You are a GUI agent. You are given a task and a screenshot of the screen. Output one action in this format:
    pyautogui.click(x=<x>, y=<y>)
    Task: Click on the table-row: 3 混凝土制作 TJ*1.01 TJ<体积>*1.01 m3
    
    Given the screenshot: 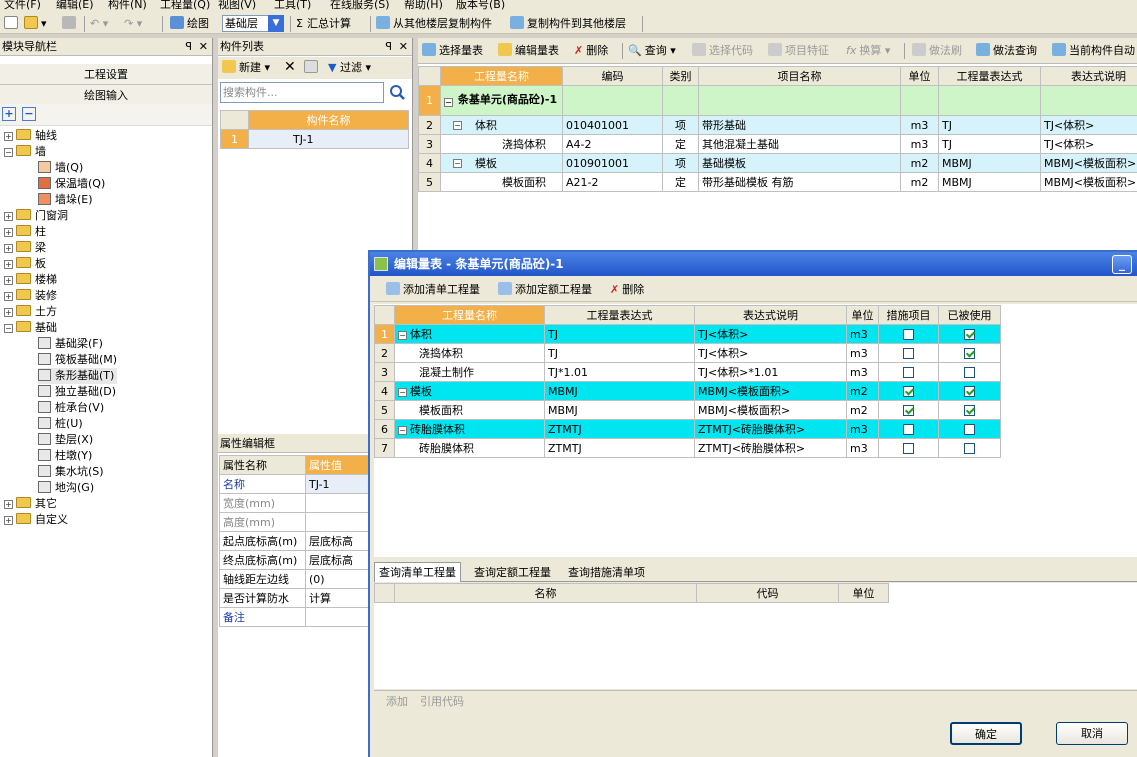 What is the action you would take?
    pyautogui.click(x=687, y=372)
    